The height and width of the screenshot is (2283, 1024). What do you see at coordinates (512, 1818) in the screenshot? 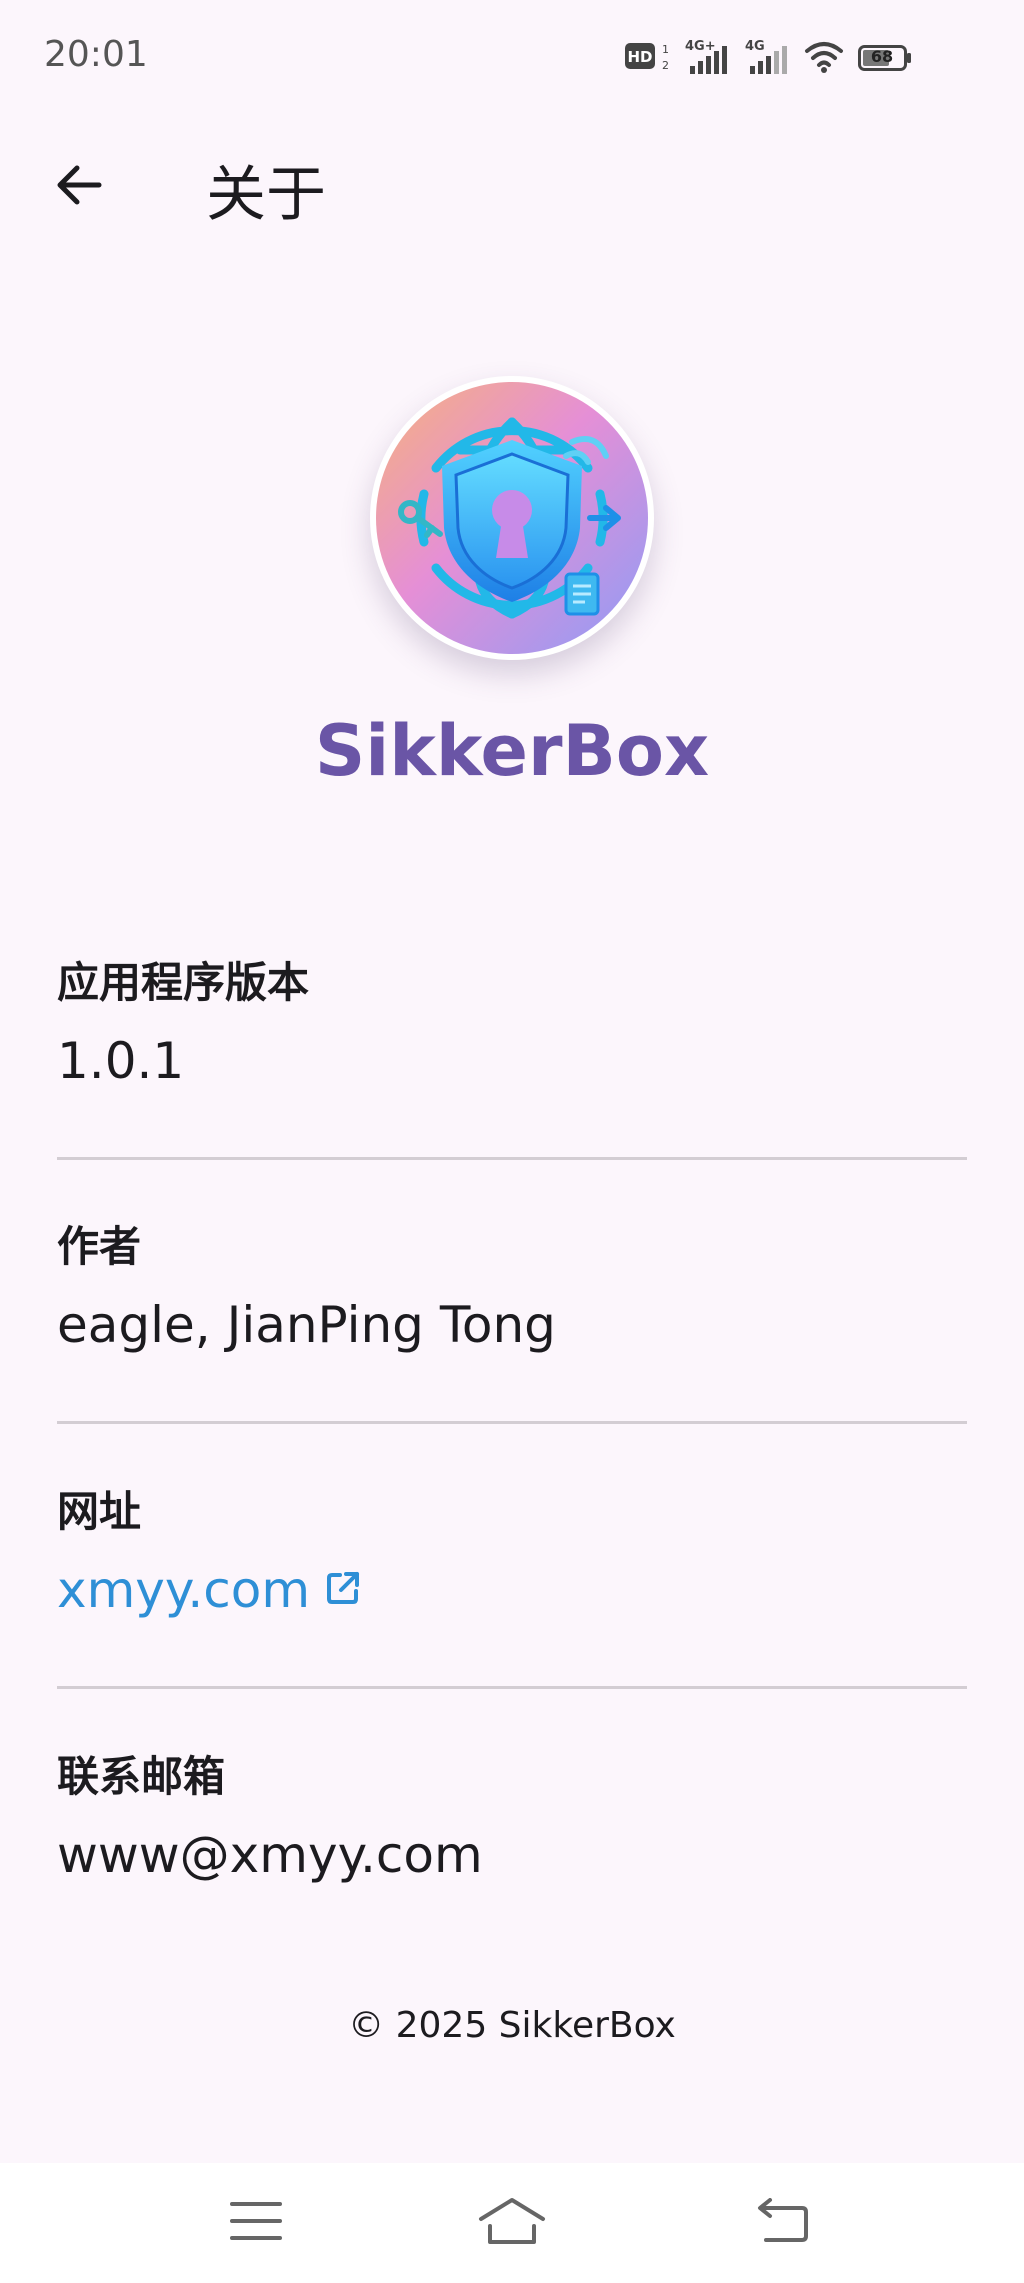
I see `email-section: 联系邮箱 www@xmyy.com` at bounding box center [512, 1818].